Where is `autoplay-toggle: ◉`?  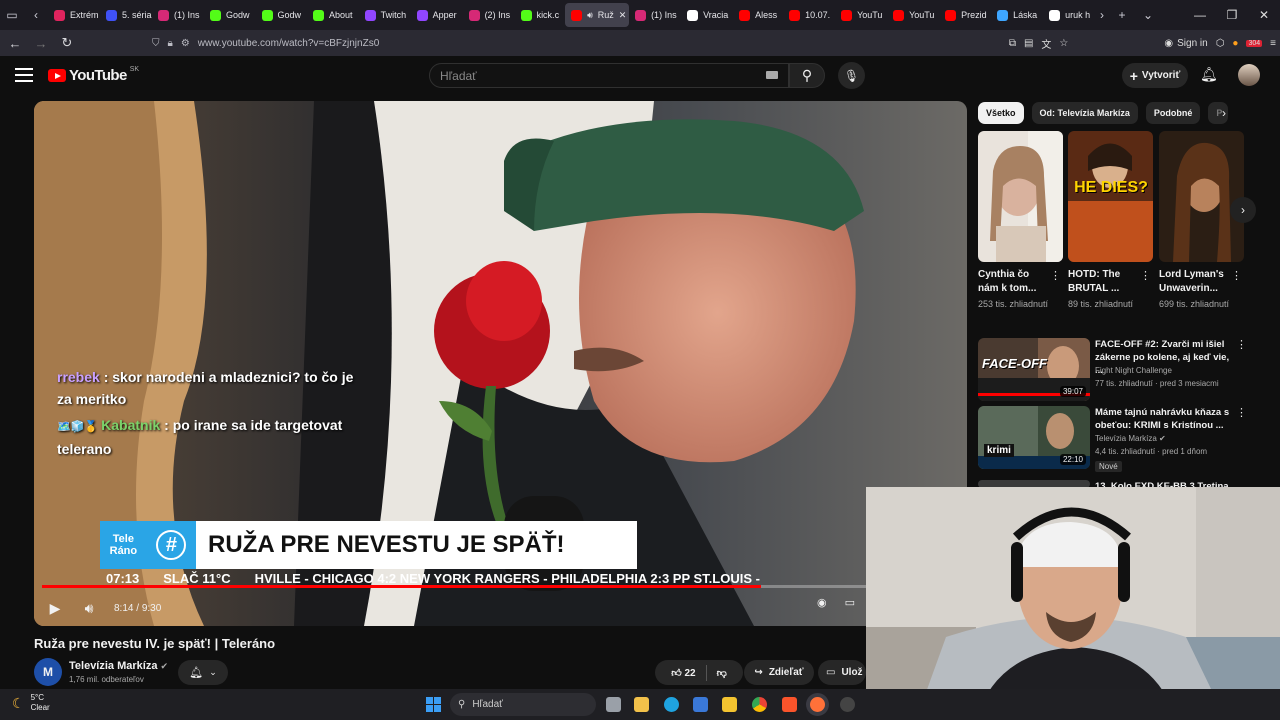
autoplay-toggle: ◉ is located at coordinates (822, 602).